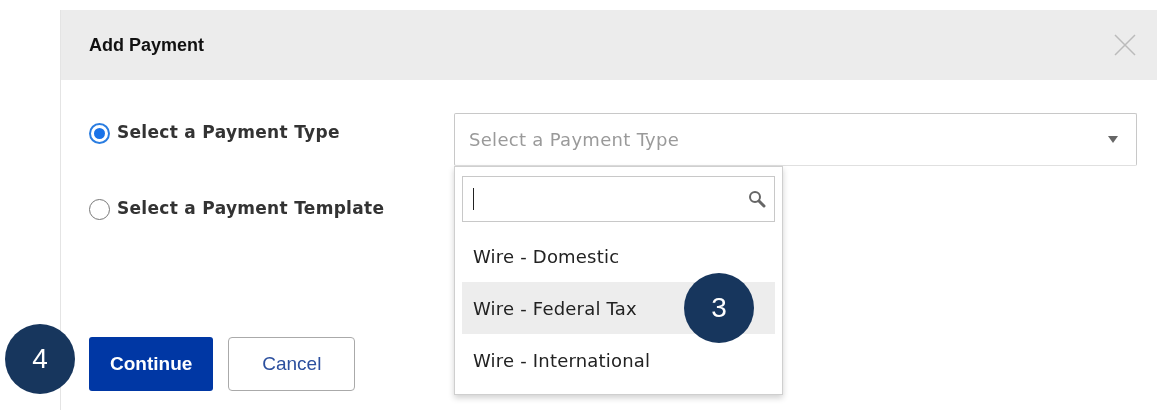 The image size is (1157, 410). I want to click on radio-option: Select a Payment Template, so click(237, 209).